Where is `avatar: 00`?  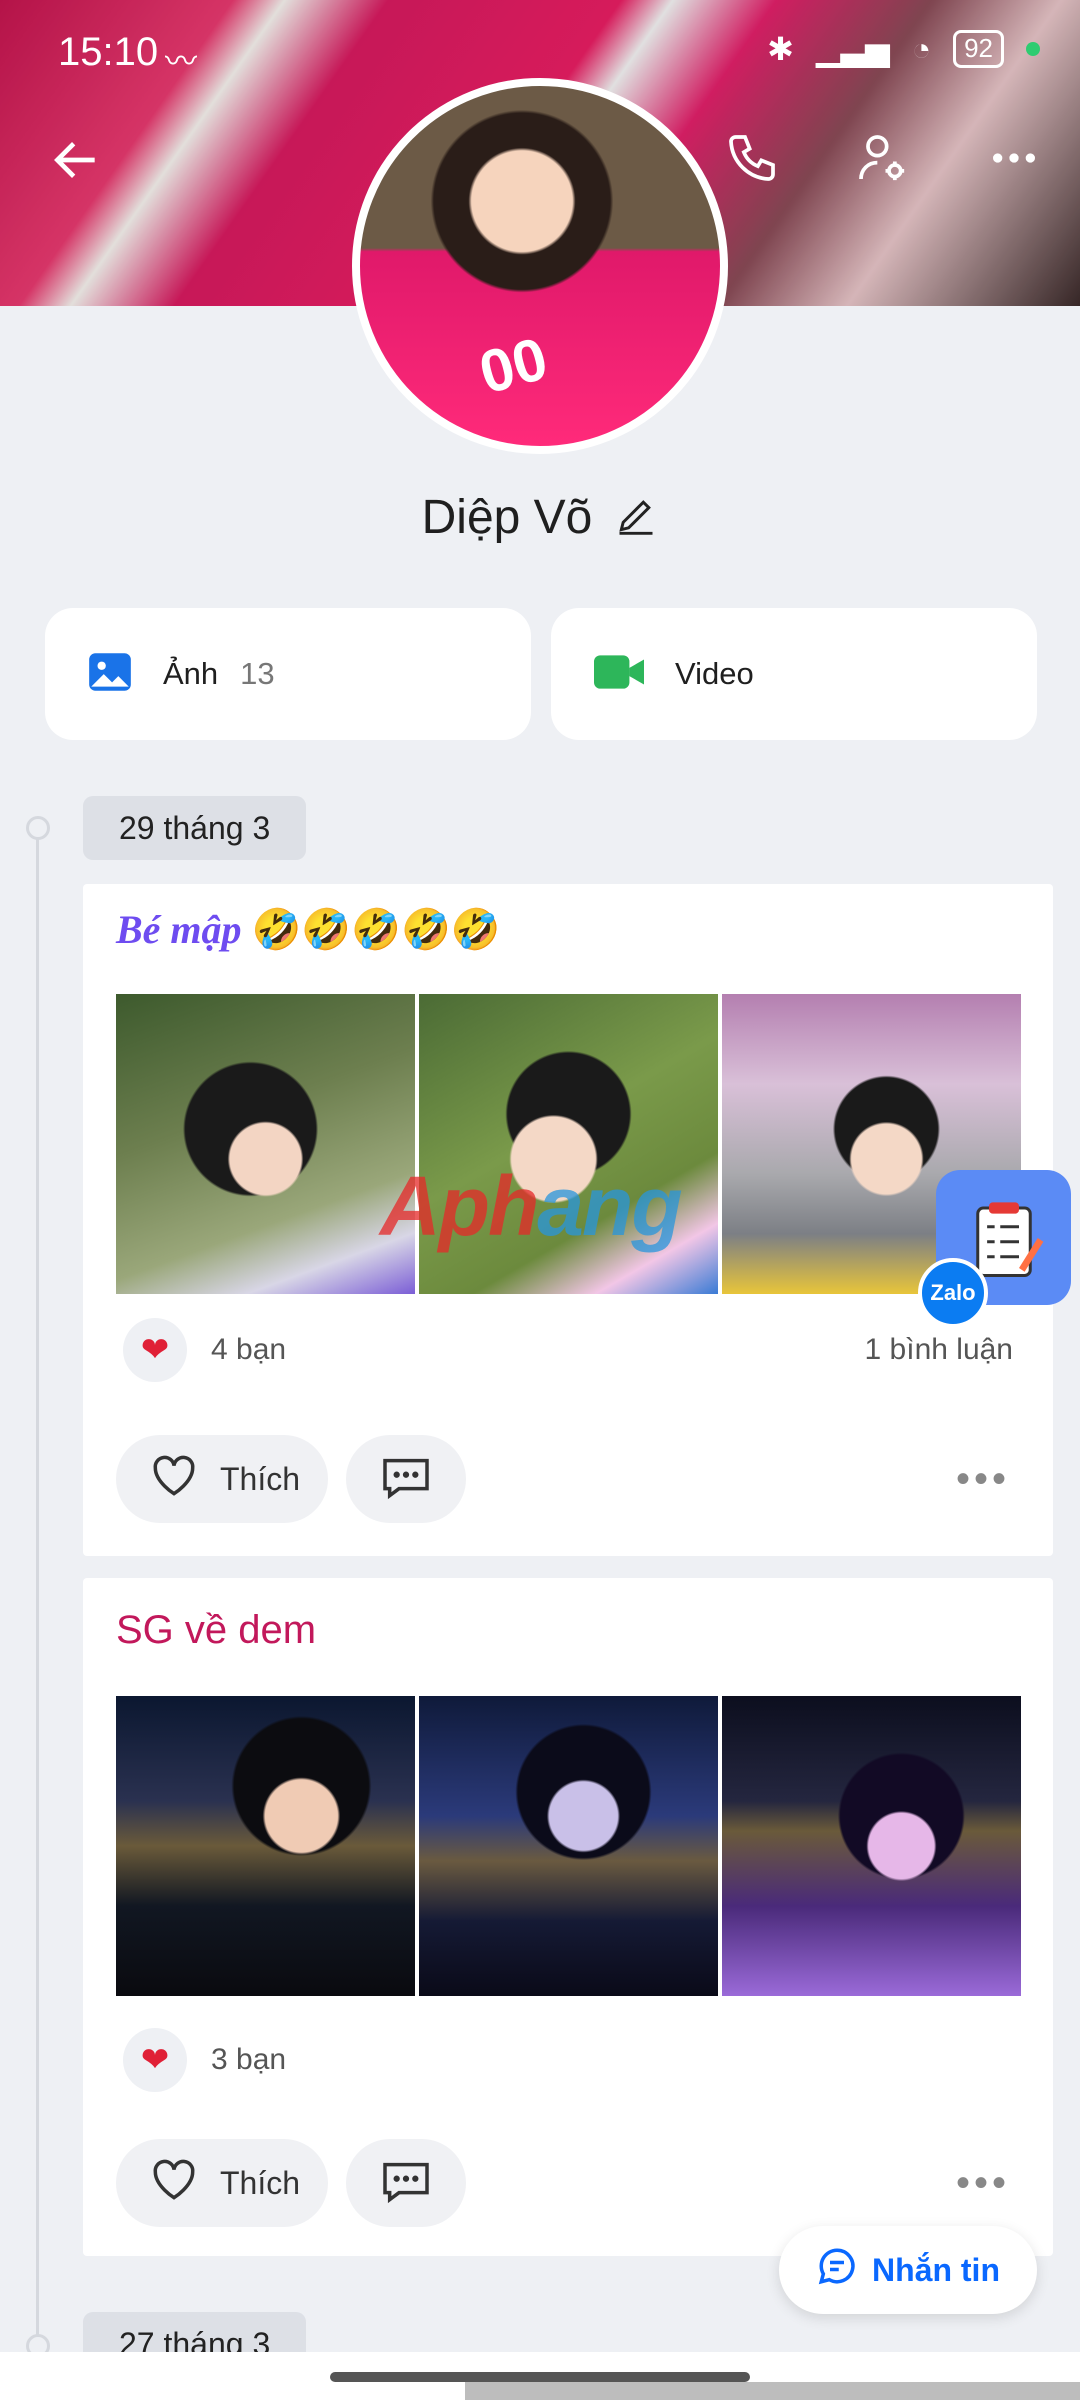
avatar: 00 is located at coordinates (540, 266).